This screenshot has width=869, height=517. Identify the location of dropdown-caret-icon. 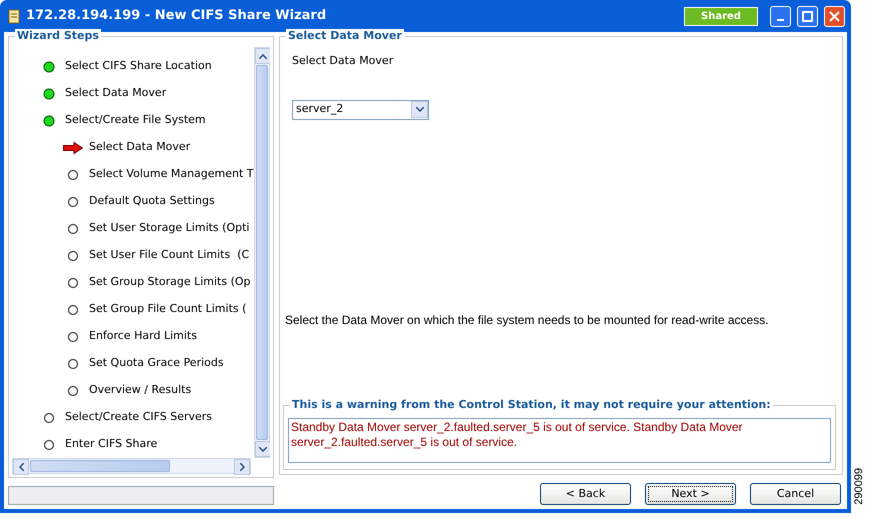
(420, 109).